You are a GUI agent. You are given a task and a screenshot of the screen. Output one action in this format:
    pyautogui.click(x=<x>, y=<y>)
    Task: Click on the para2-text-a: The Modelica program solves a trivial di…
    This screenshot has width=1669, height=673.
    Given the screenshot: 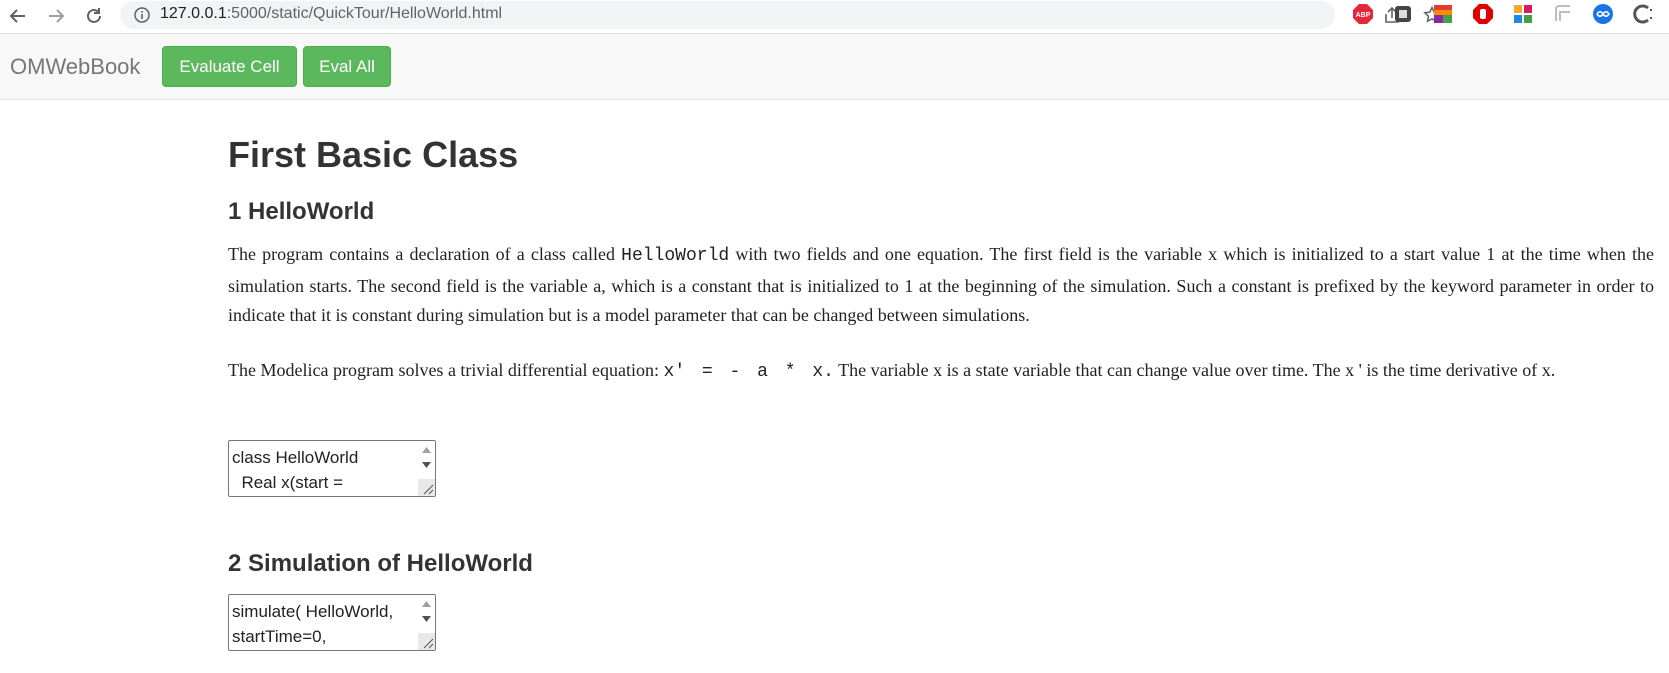 What is the action you would take?
    pyautogui.click(x=446, y=370)
    